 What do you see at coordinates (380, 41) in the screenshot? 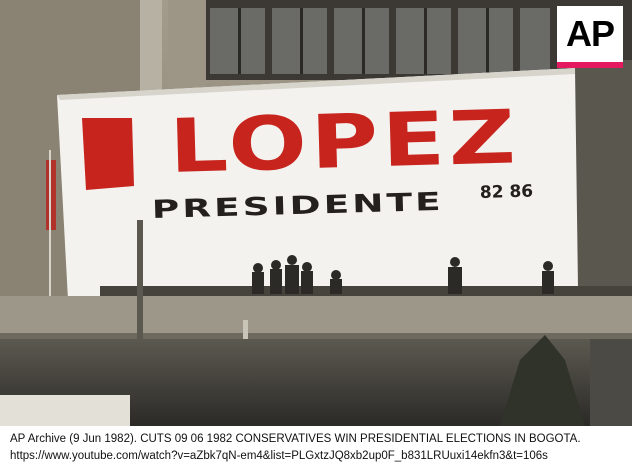
I see `upper-windows` at bounding box center [380, 41].